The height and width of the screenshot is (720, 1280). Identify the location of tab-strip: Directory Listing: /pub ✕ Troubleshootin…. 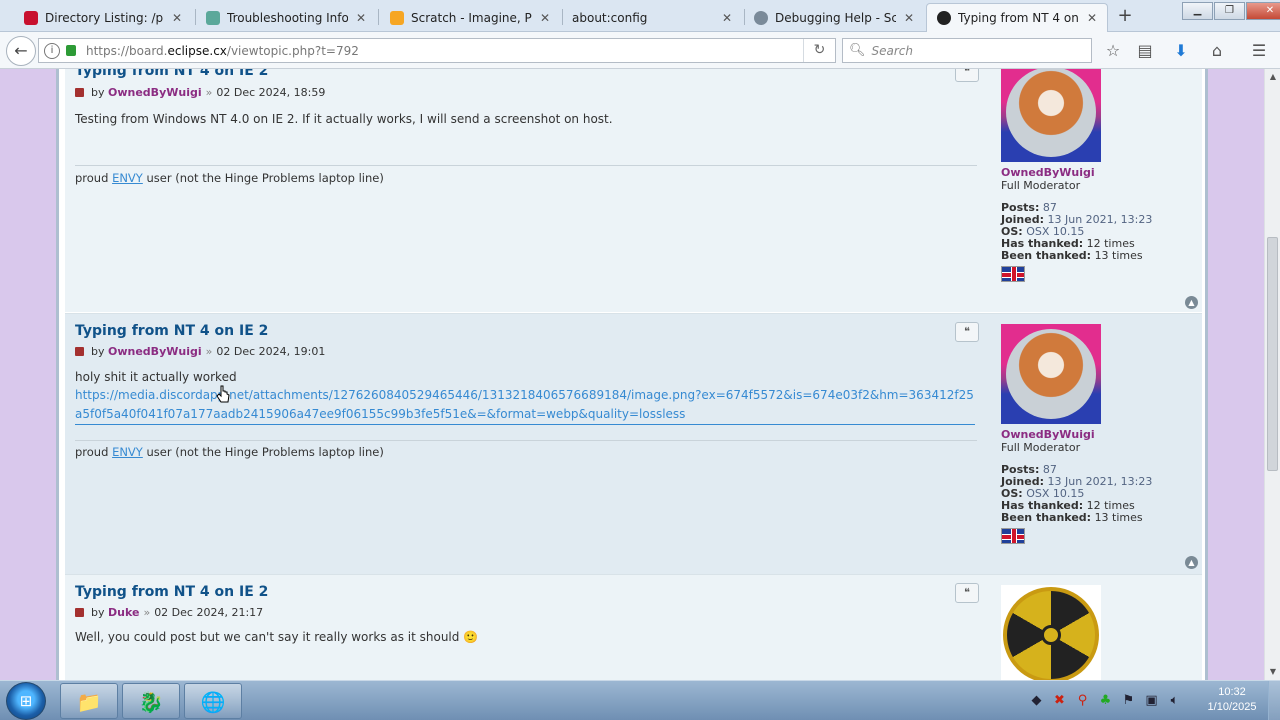
(640, 16).